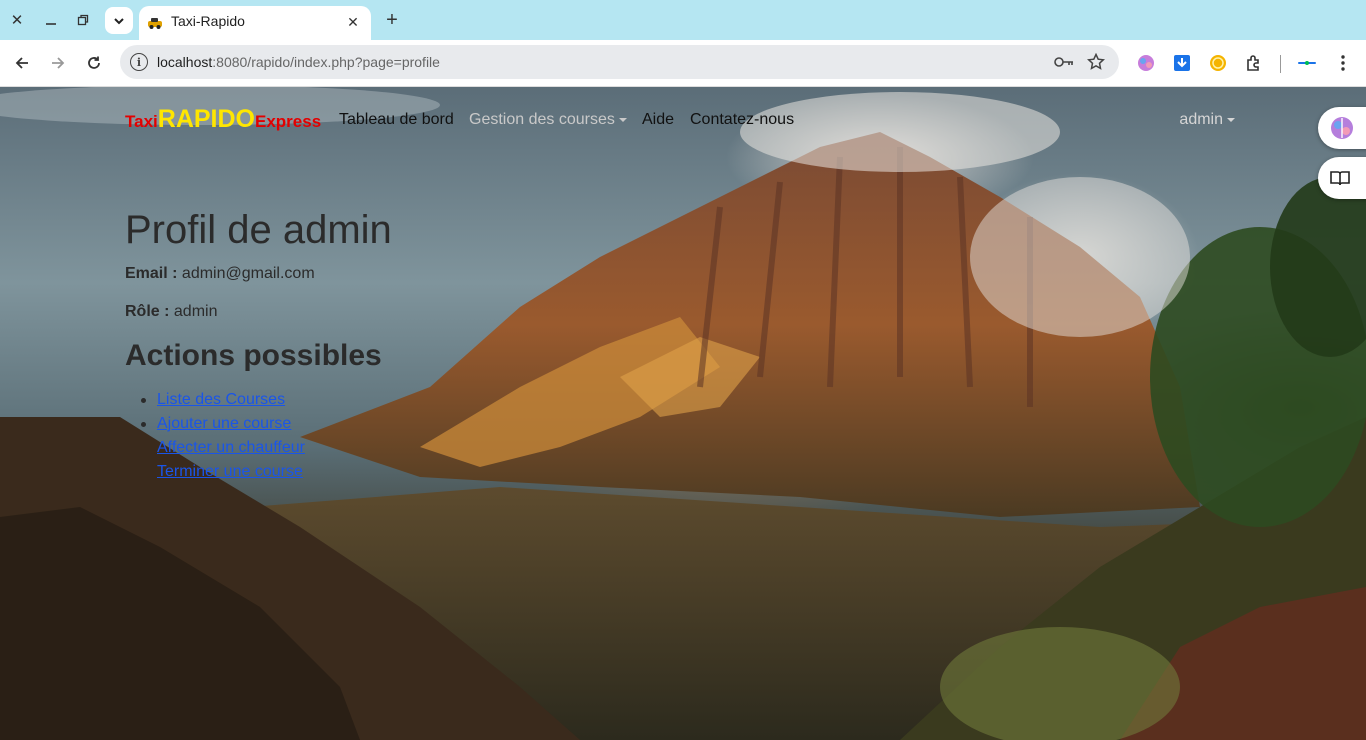 This screenshot has width=1366, height=740. What do you see at coordinates (195, 311) in the screenshot?
I see `role-value: admin` at bounding box center [195, 311].